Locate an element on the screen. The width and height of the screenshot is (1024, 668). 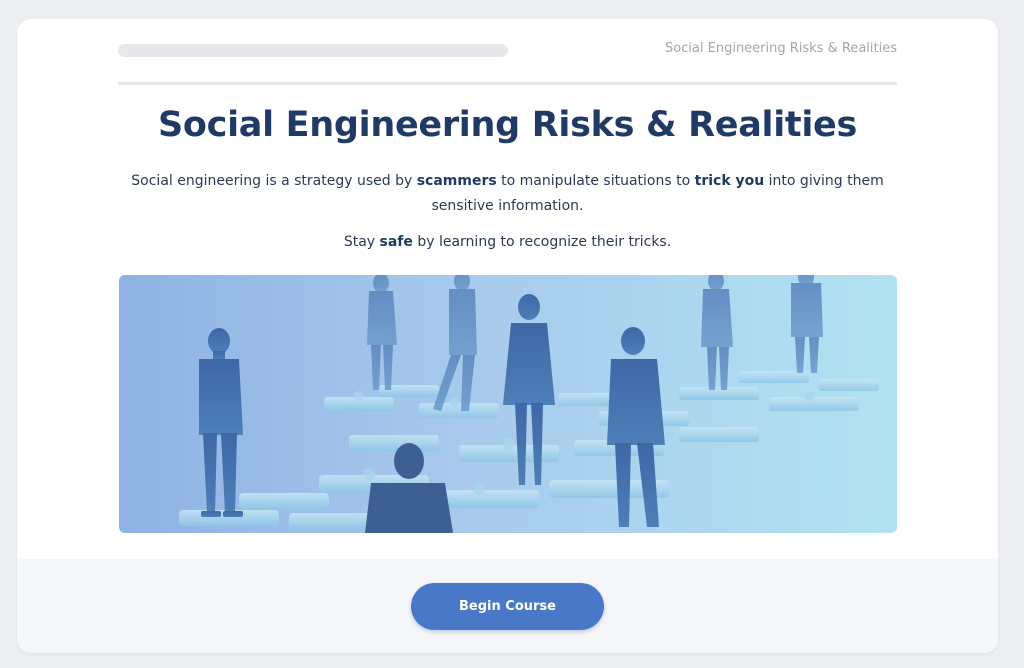
course-header-title: Social Engineering Risks & Realities is located at coordinates (780, 48).